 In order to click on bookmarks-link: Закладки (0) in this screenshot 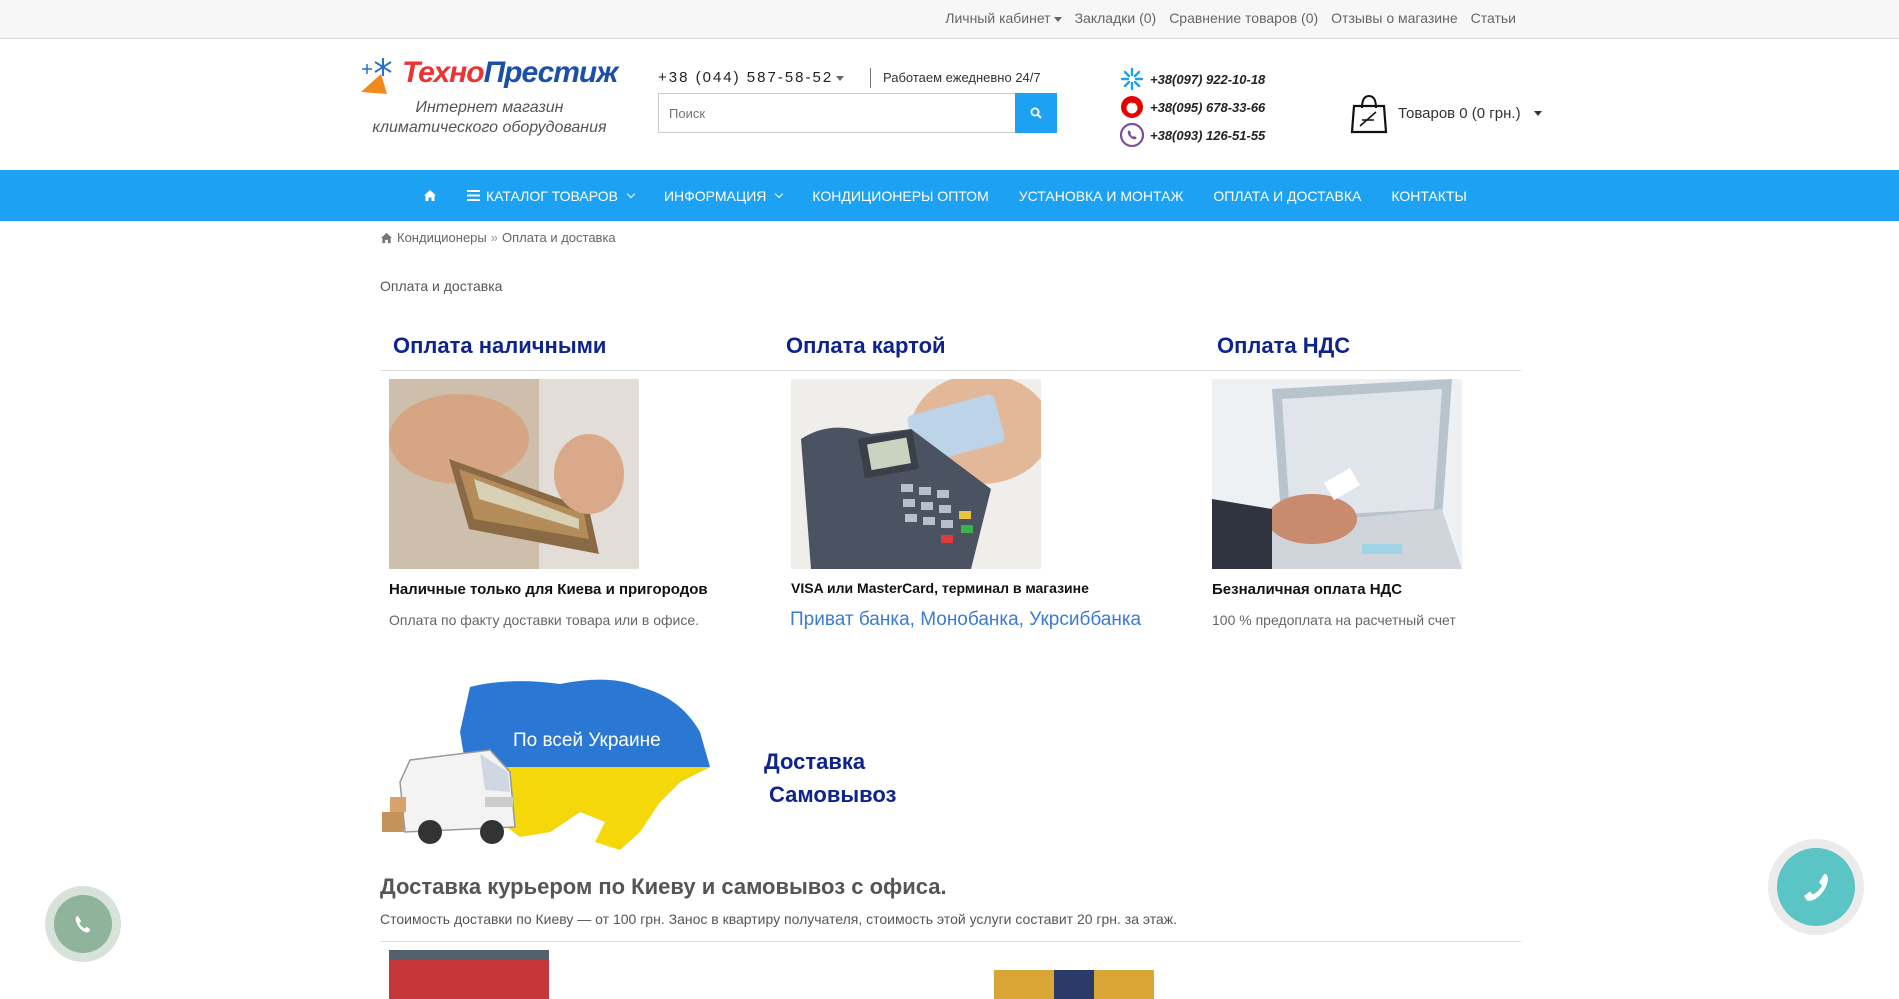, I will do `click(1116, 18)`.